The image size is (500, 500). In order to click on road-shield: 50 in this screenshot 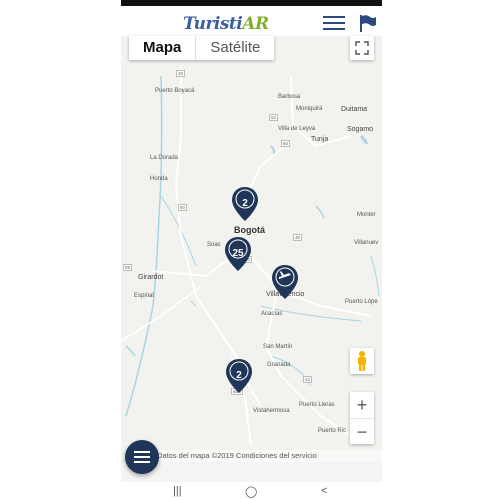, I will do `click(183, 207)`.